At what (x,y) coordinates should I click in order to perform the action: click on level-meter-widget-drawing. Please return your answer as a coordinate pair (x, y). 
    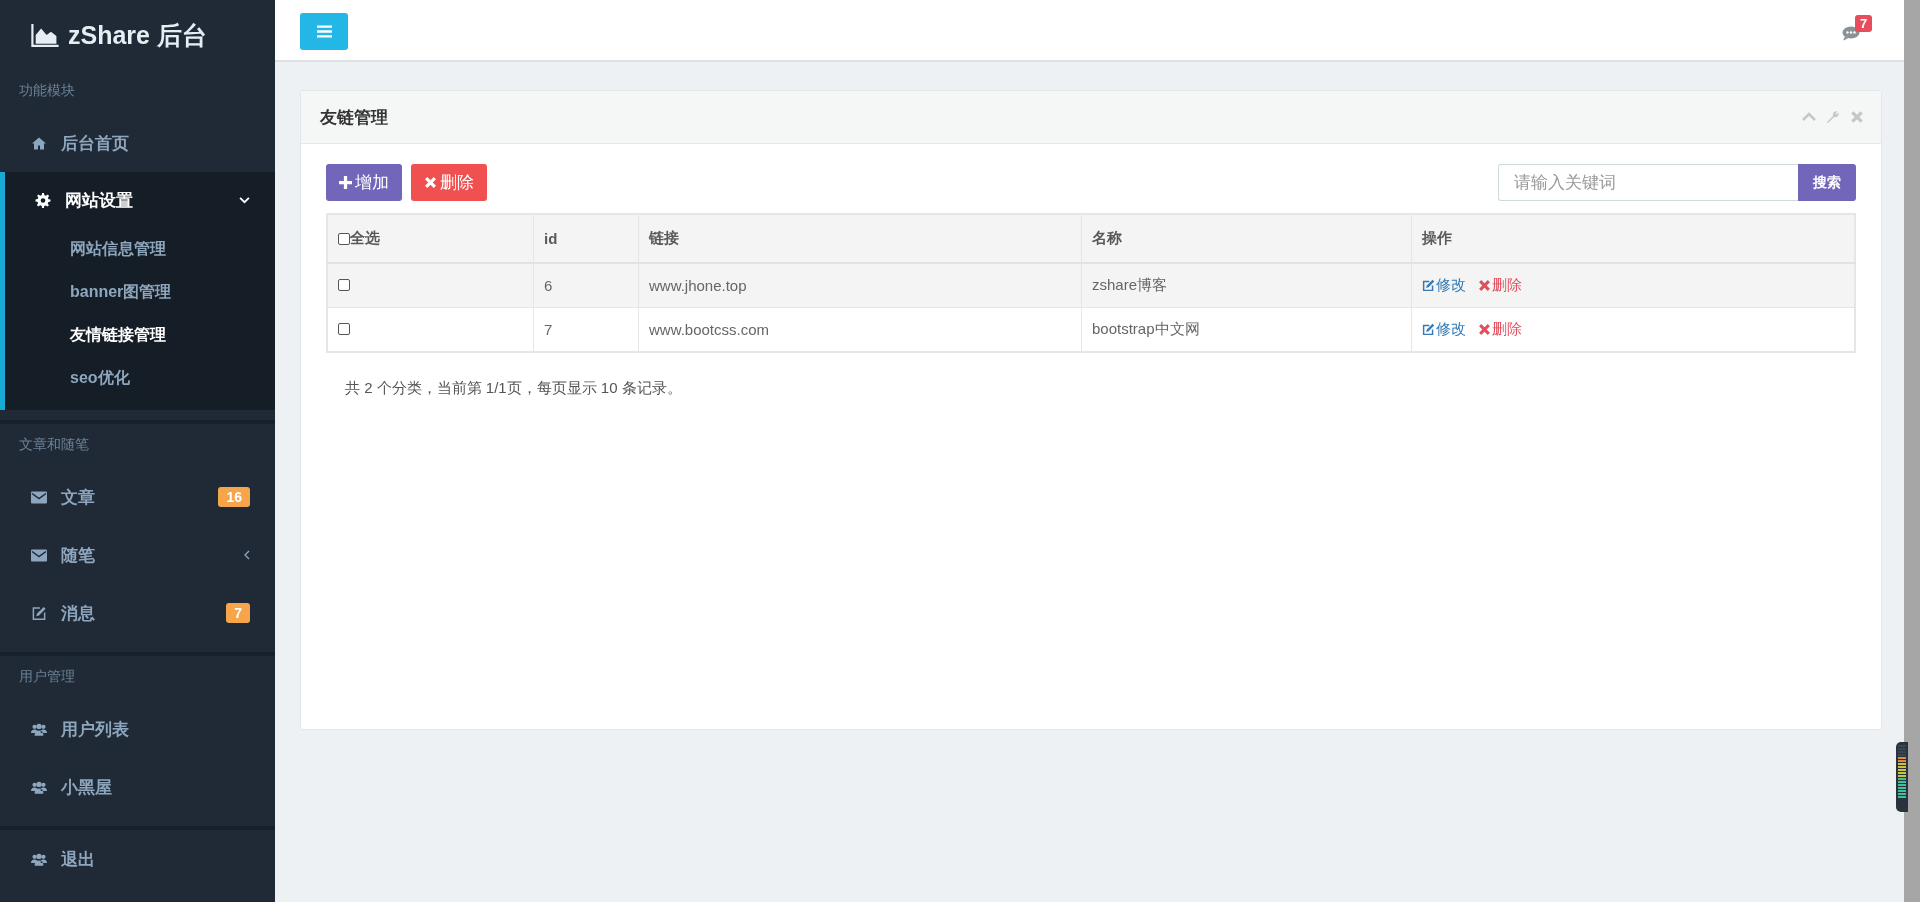
    Looking at the image, I should click on (1902, 777).